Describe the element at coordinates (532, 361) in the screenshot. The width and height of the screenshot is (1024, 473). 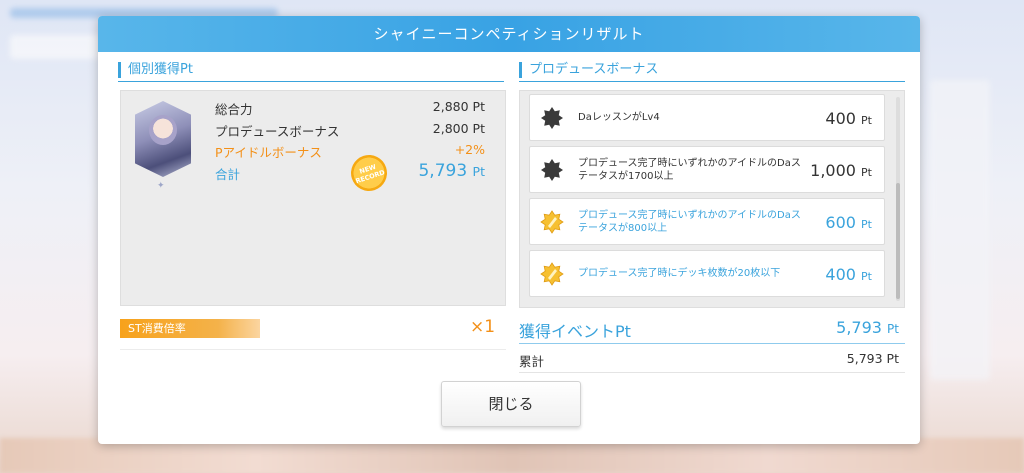
I see `cumulative-label: 累計` at that location.